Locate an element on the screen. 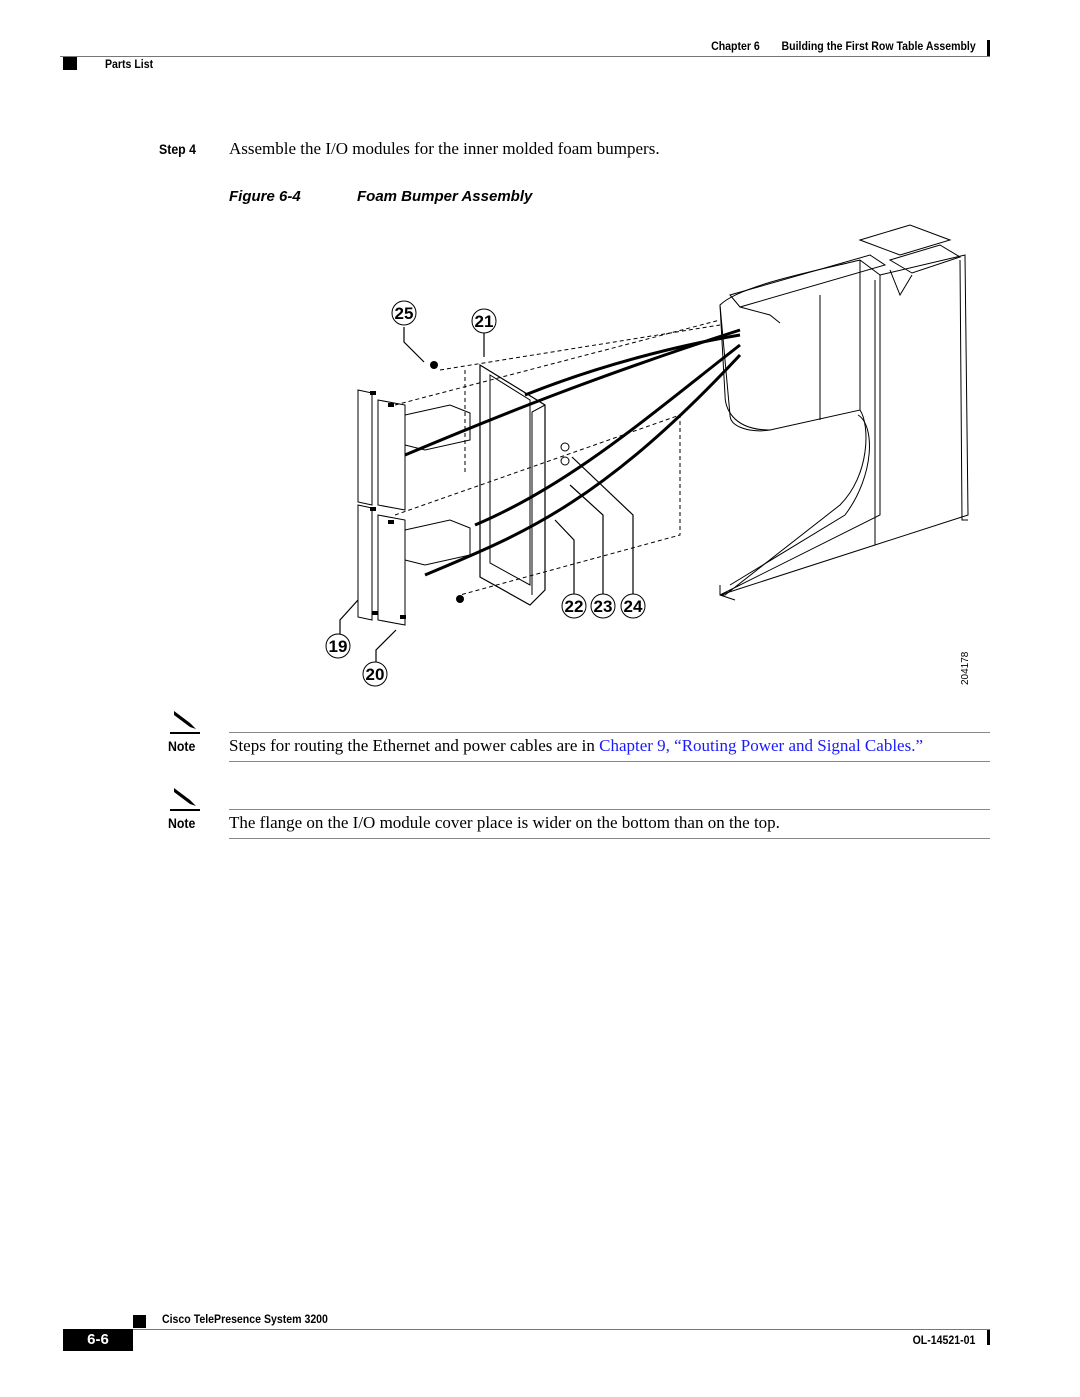 The image size is (1080, 1397). callout-23: 23 is located at coordinates (603, 606).